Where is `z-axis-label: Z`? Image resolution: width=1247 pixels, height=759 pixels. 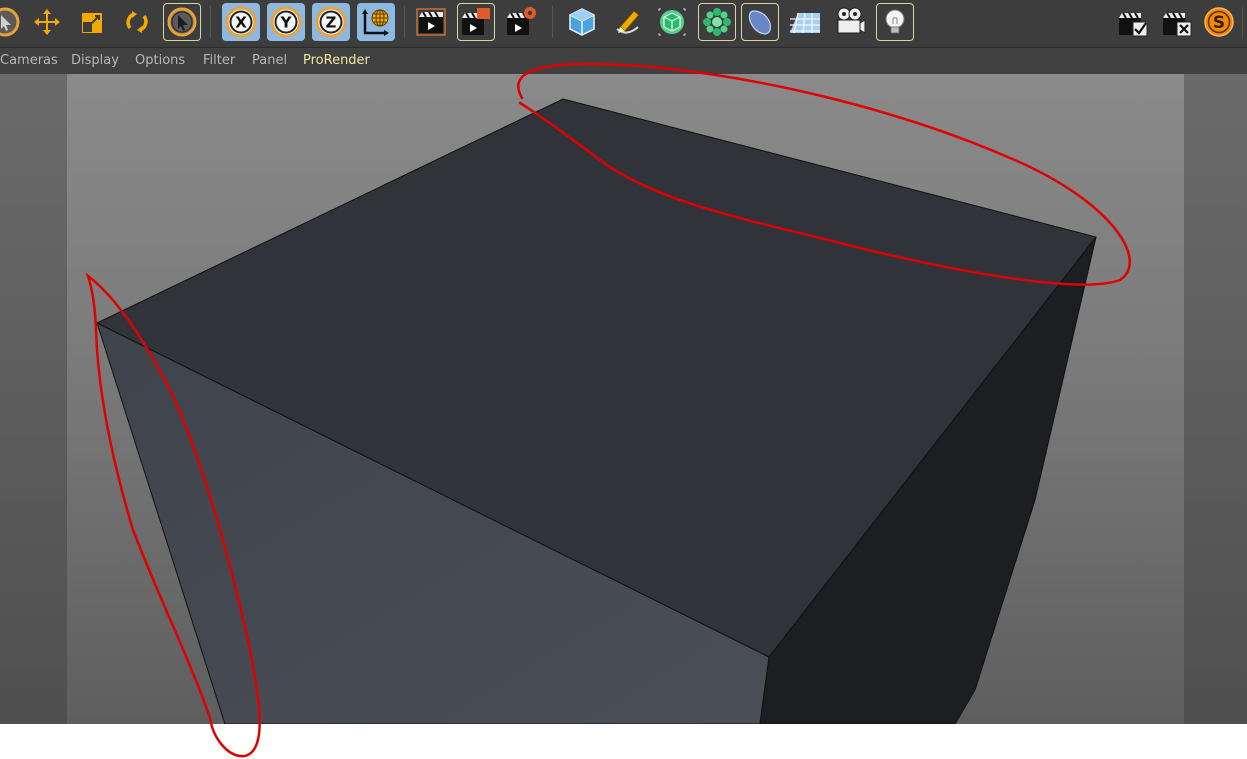
z-axis-label: Z is located at coordinates (331, 23).